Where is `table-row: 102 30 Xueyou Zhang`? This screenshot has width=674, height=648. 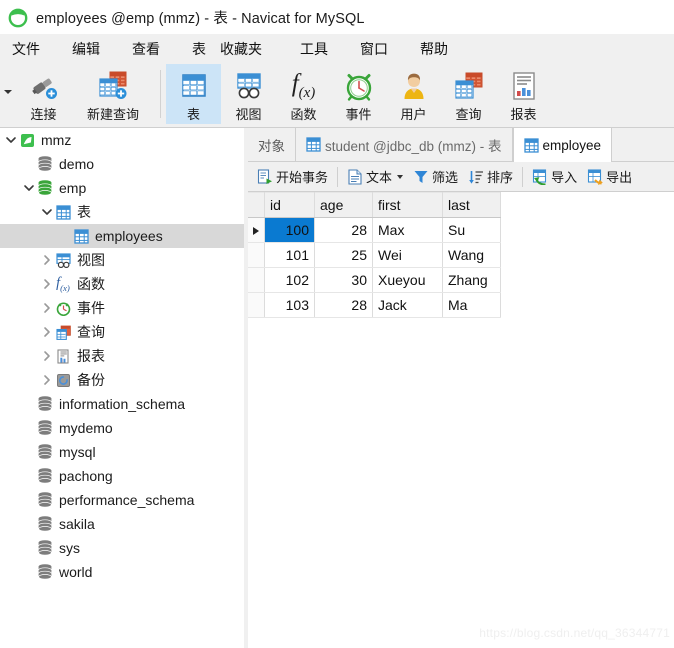
table-row: 102 30 Xueyou Zhang is located at coordinates (374, 280).